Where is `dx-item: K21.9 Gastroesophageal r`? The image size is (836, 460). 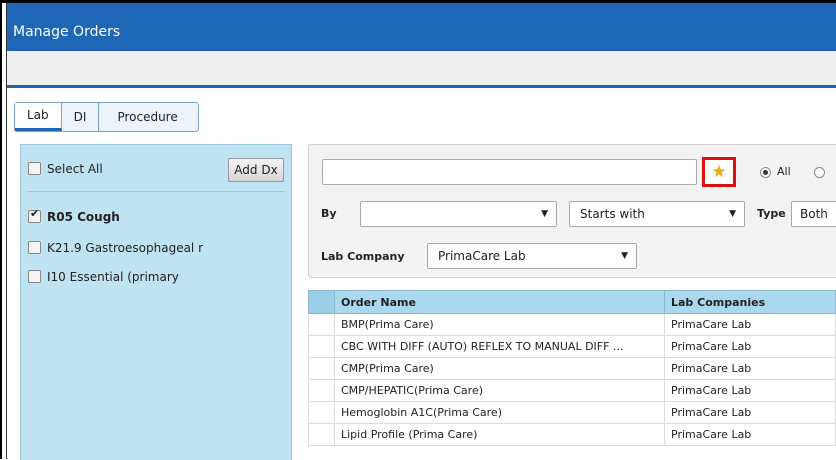
dx-item: K21.9 Gastroesophageal r is located at coordinates (115, 247).